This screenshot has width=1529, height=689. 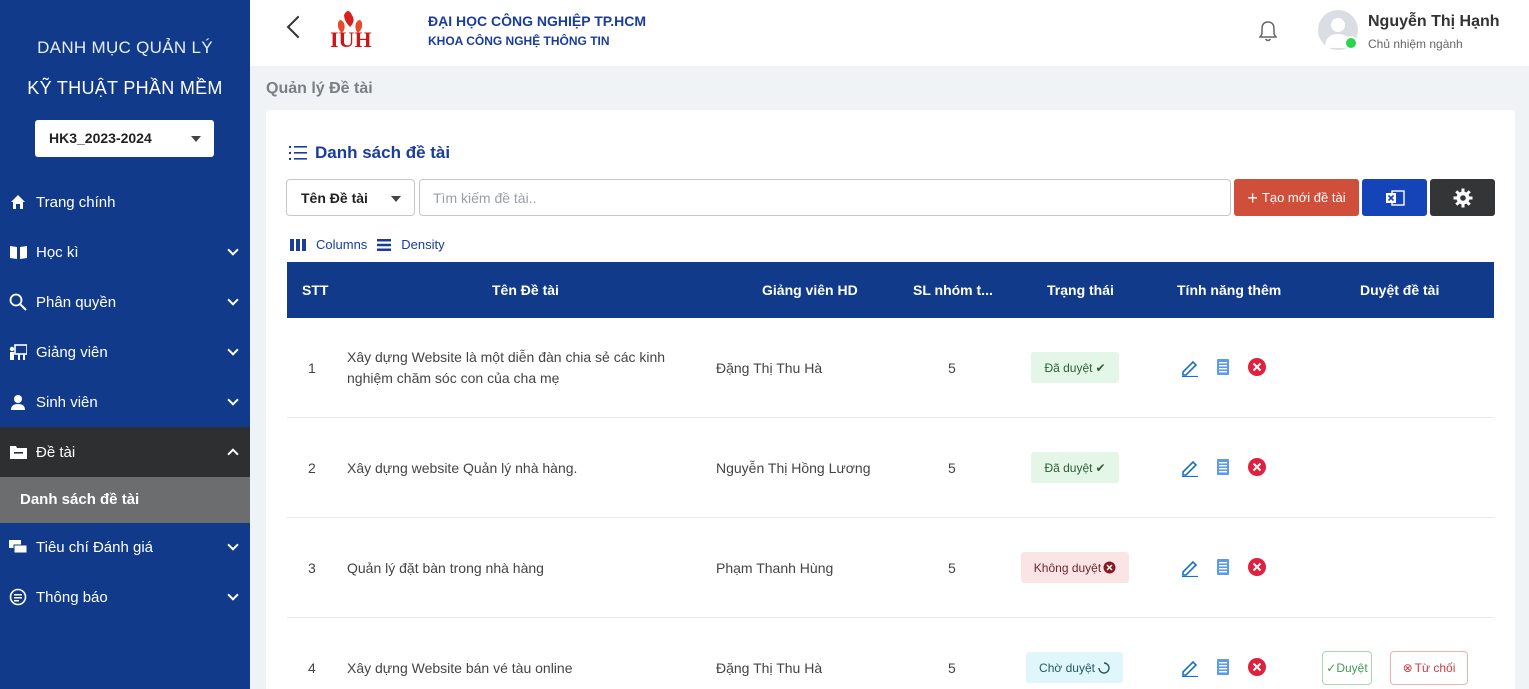 What do you see at coordinates (384, 244) in the screenshot?
I see `density-icon` at bounding box center [384, 244].